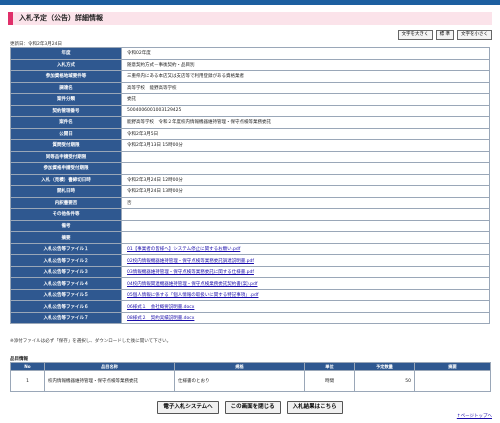  I want to click on items-header-name: 品目名称, so click(109, 366).